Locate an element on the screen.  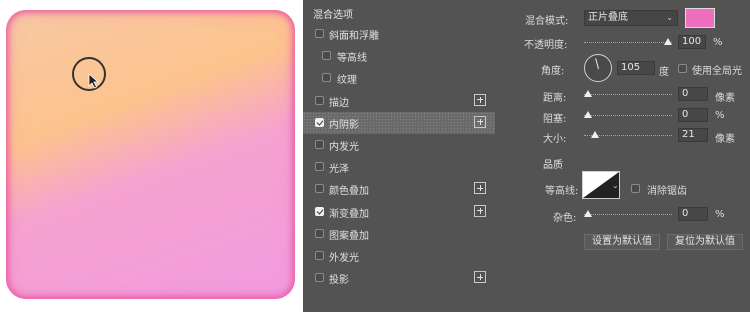
global-light-label: 使用全局光 is located at coordinates (717, 71).